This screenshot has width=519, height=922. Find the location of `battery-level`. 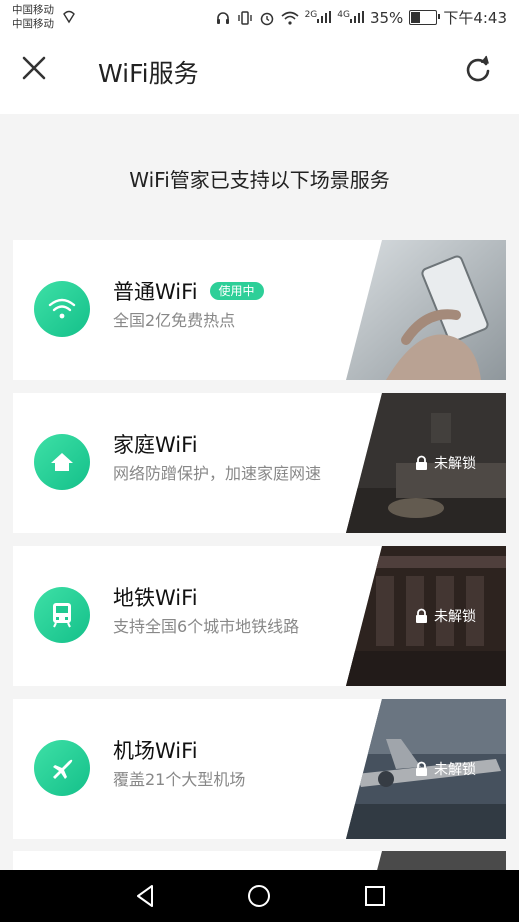

battery-level is located at coordinates (416, 17).